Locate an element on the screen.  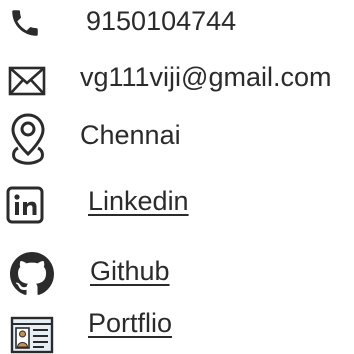
mail-icon is located at coordinates (27, 81).